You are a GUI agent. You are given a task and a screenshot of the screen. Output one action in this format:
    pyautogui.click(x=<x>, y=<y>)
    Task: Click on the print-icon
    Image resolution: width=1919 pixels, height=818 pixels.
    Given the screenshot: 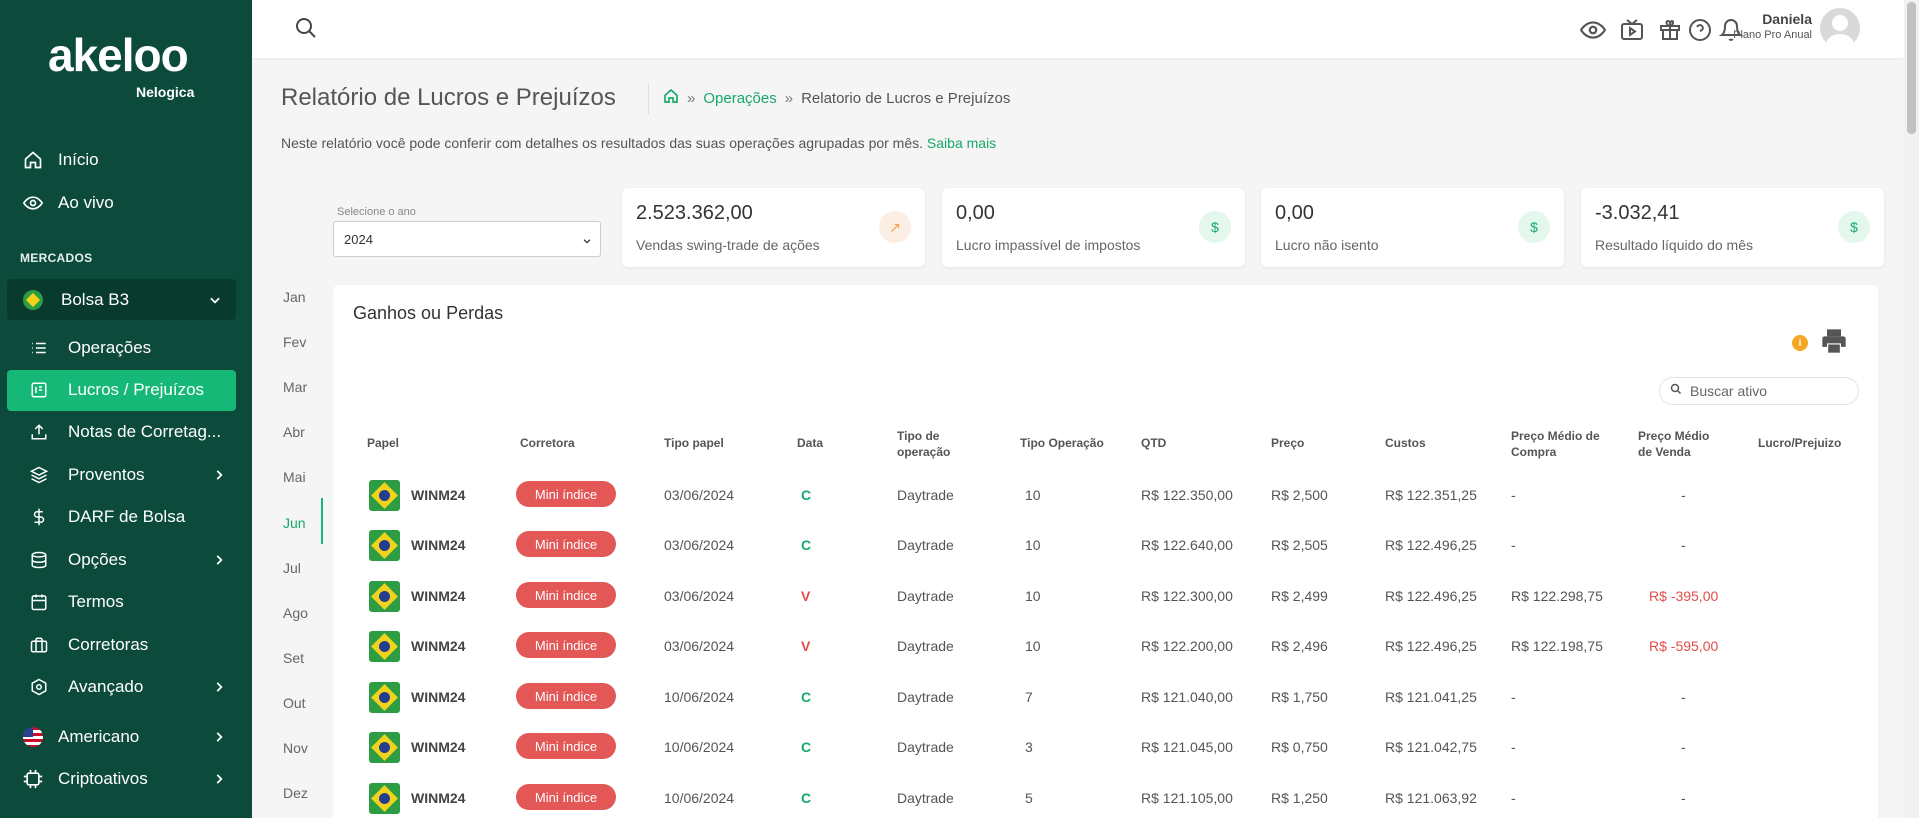 What is the action you would take?
    pyautogui.click(x=1834, y=343)
    